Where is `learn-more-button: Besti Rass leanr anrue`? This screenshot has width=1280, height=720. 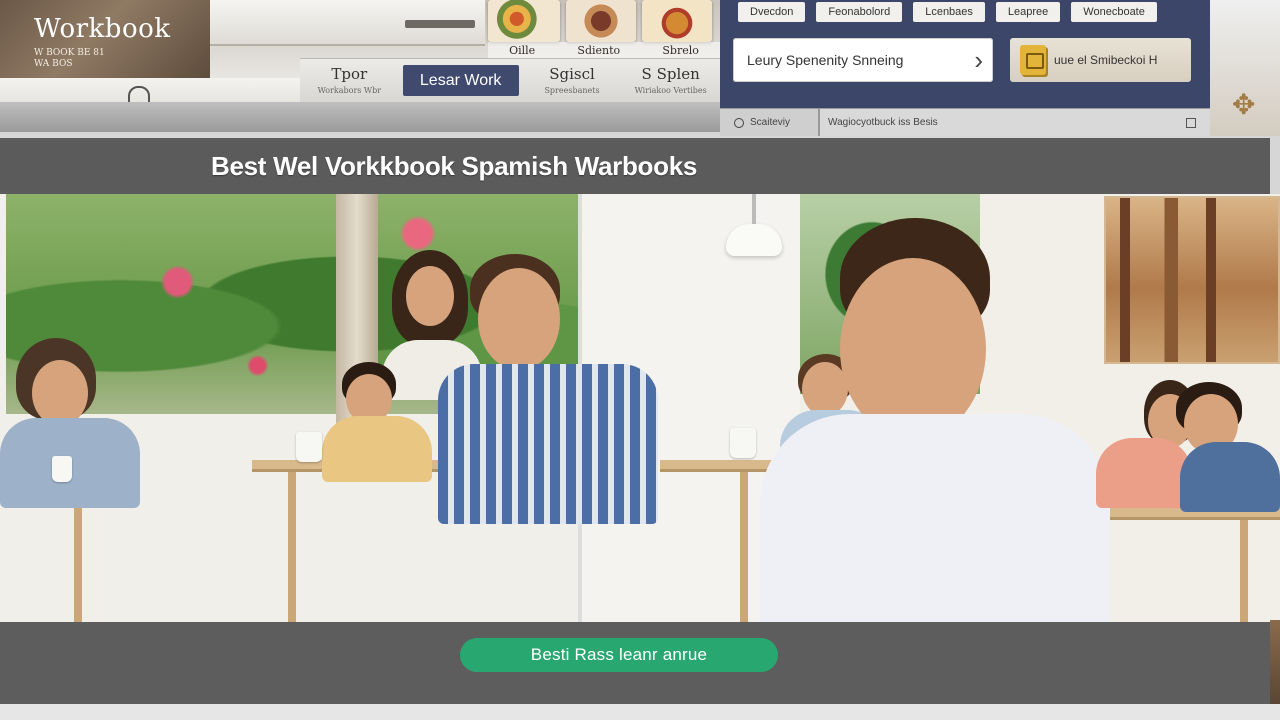
learn-more-button: Besti Rass leanr anrue is located at coordinates (619, 655).